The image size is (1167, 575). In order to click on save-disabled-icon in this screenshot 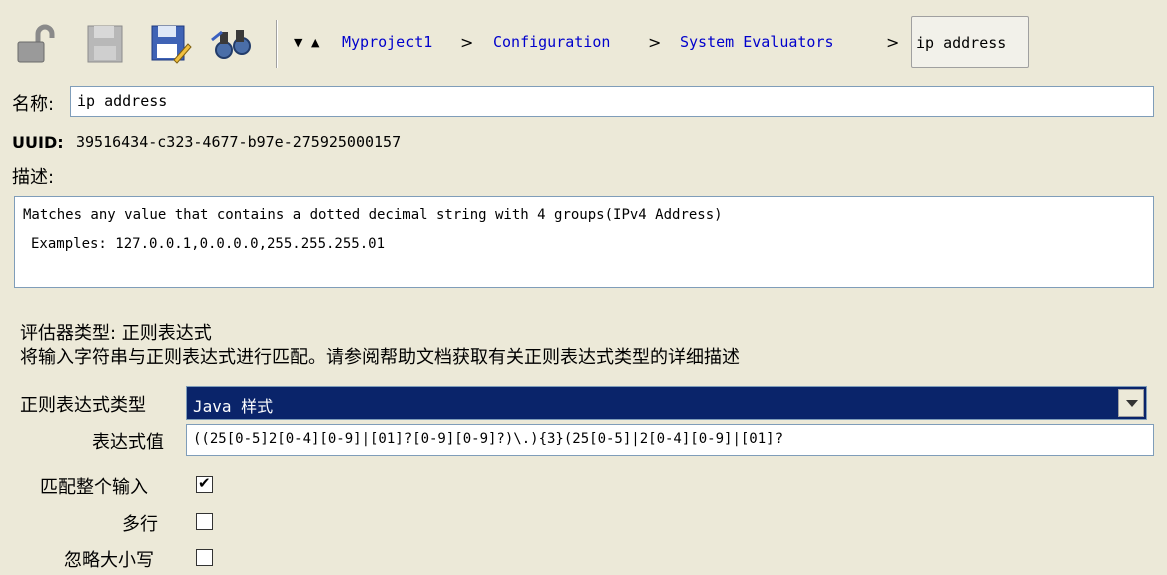, I will do `click(106, 44)`.